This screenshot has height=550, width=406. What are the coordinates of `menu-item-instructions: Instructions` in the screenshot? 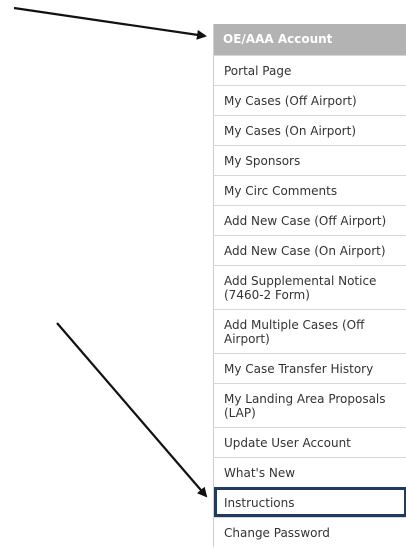 It's located at (310, 502).